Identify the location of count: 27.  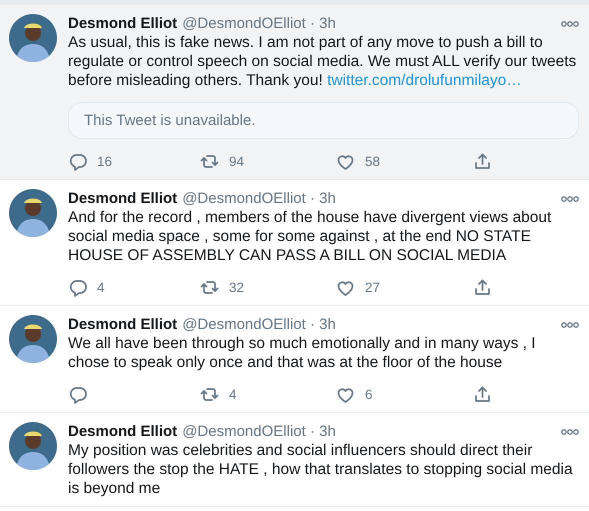
(372, 287).